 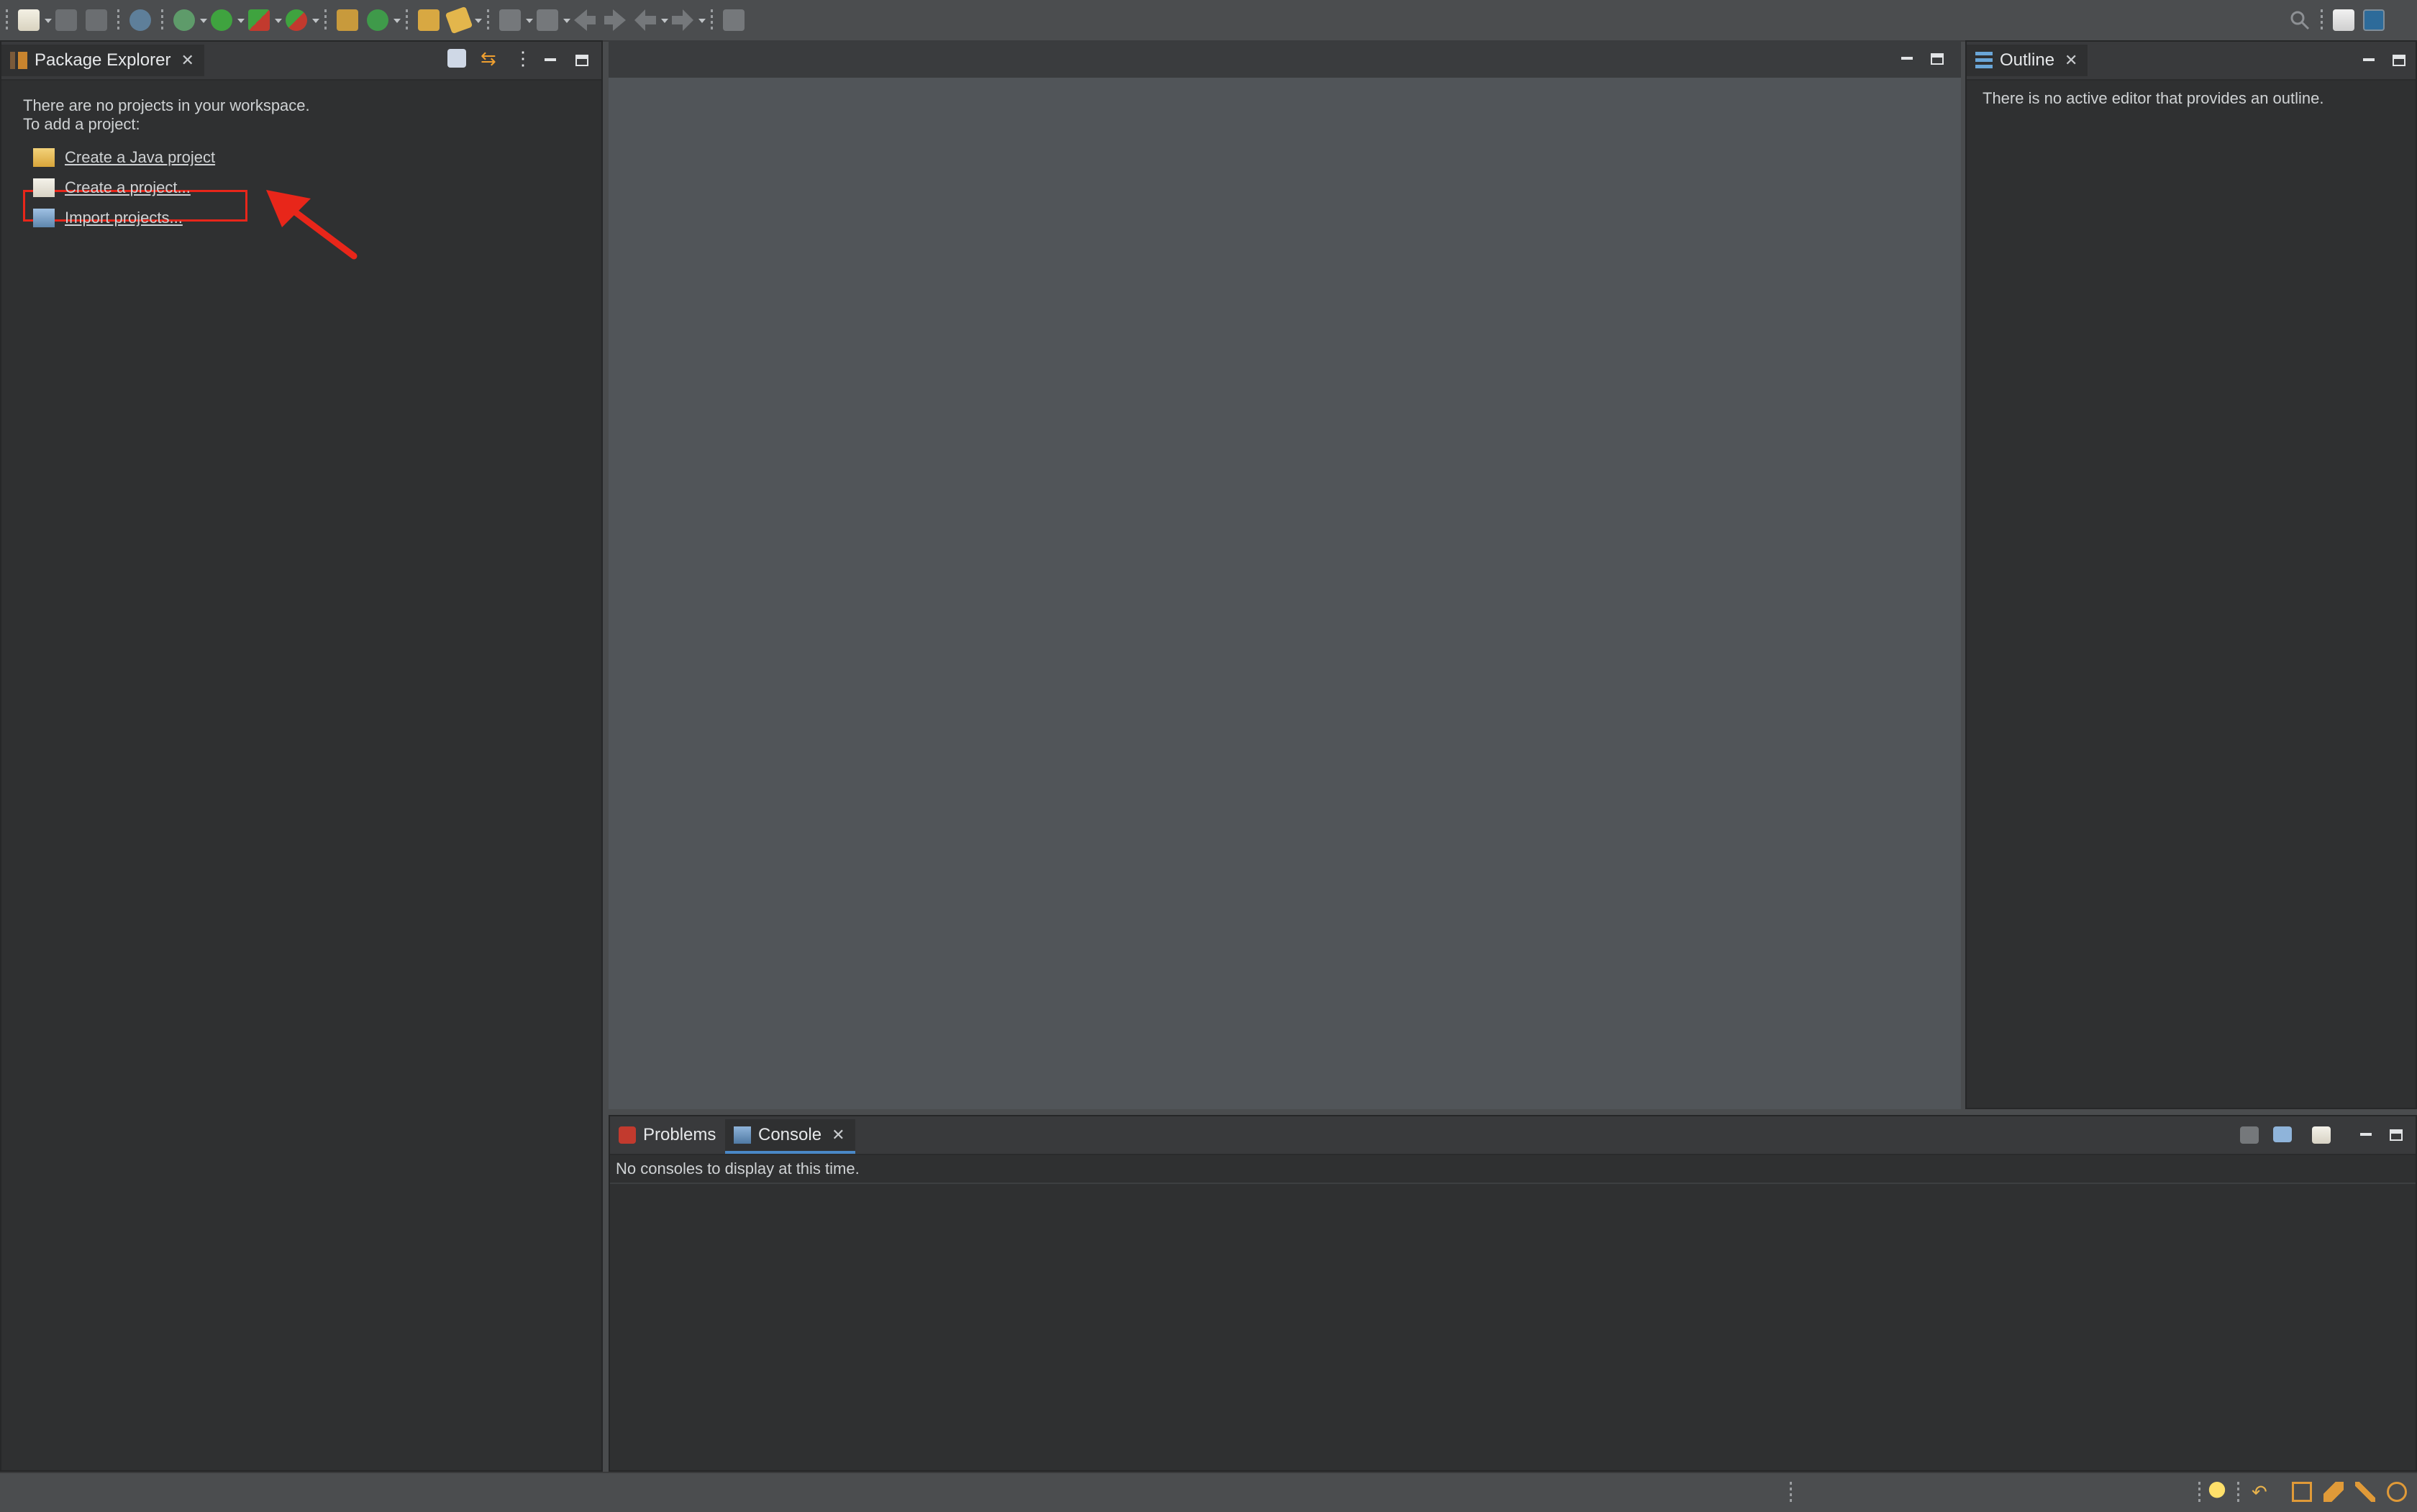 I want to click on create-java-project-link: Create a Java project, so click(x=140, y=157).